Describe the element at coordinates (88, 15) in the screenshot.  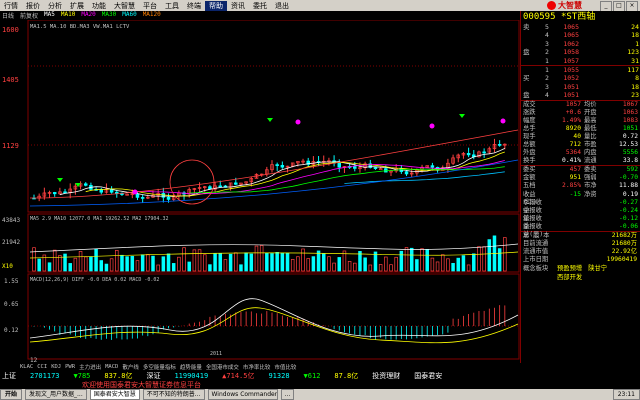
I see `toolbar-item-4: MA20` at that location.